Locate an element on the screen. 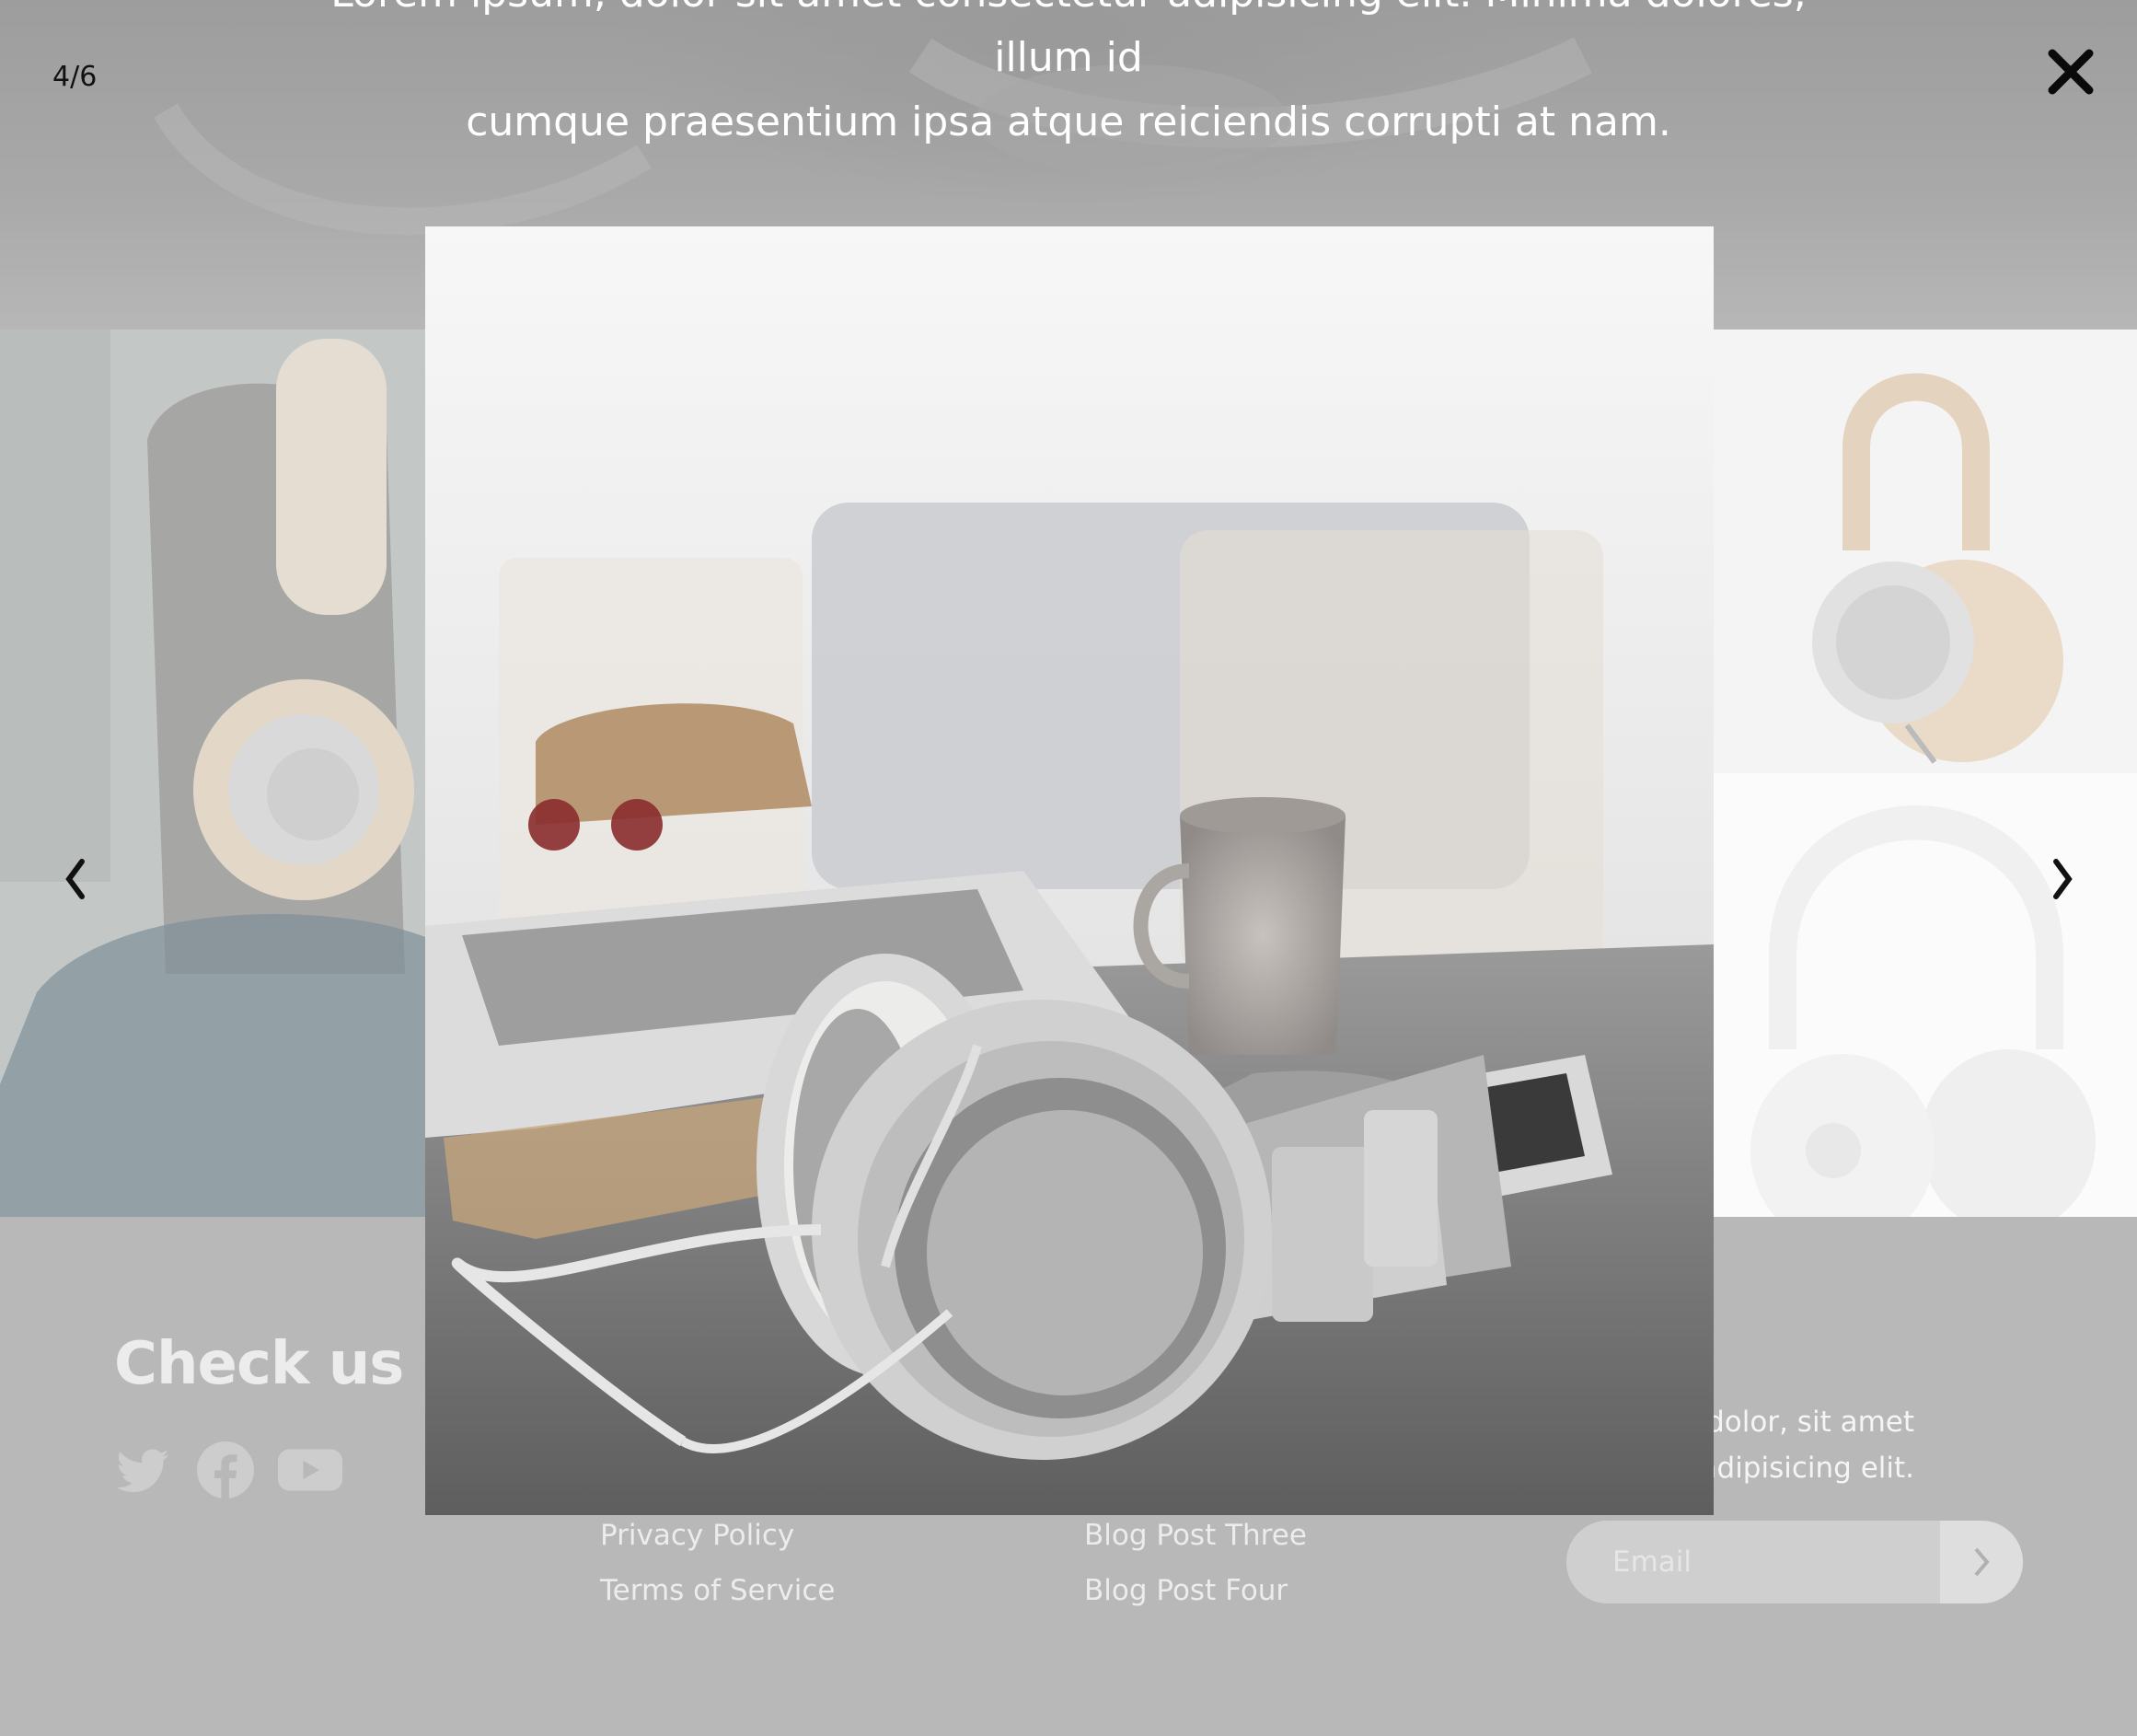  chevron-left-icon is located at coordinates (75, 879).